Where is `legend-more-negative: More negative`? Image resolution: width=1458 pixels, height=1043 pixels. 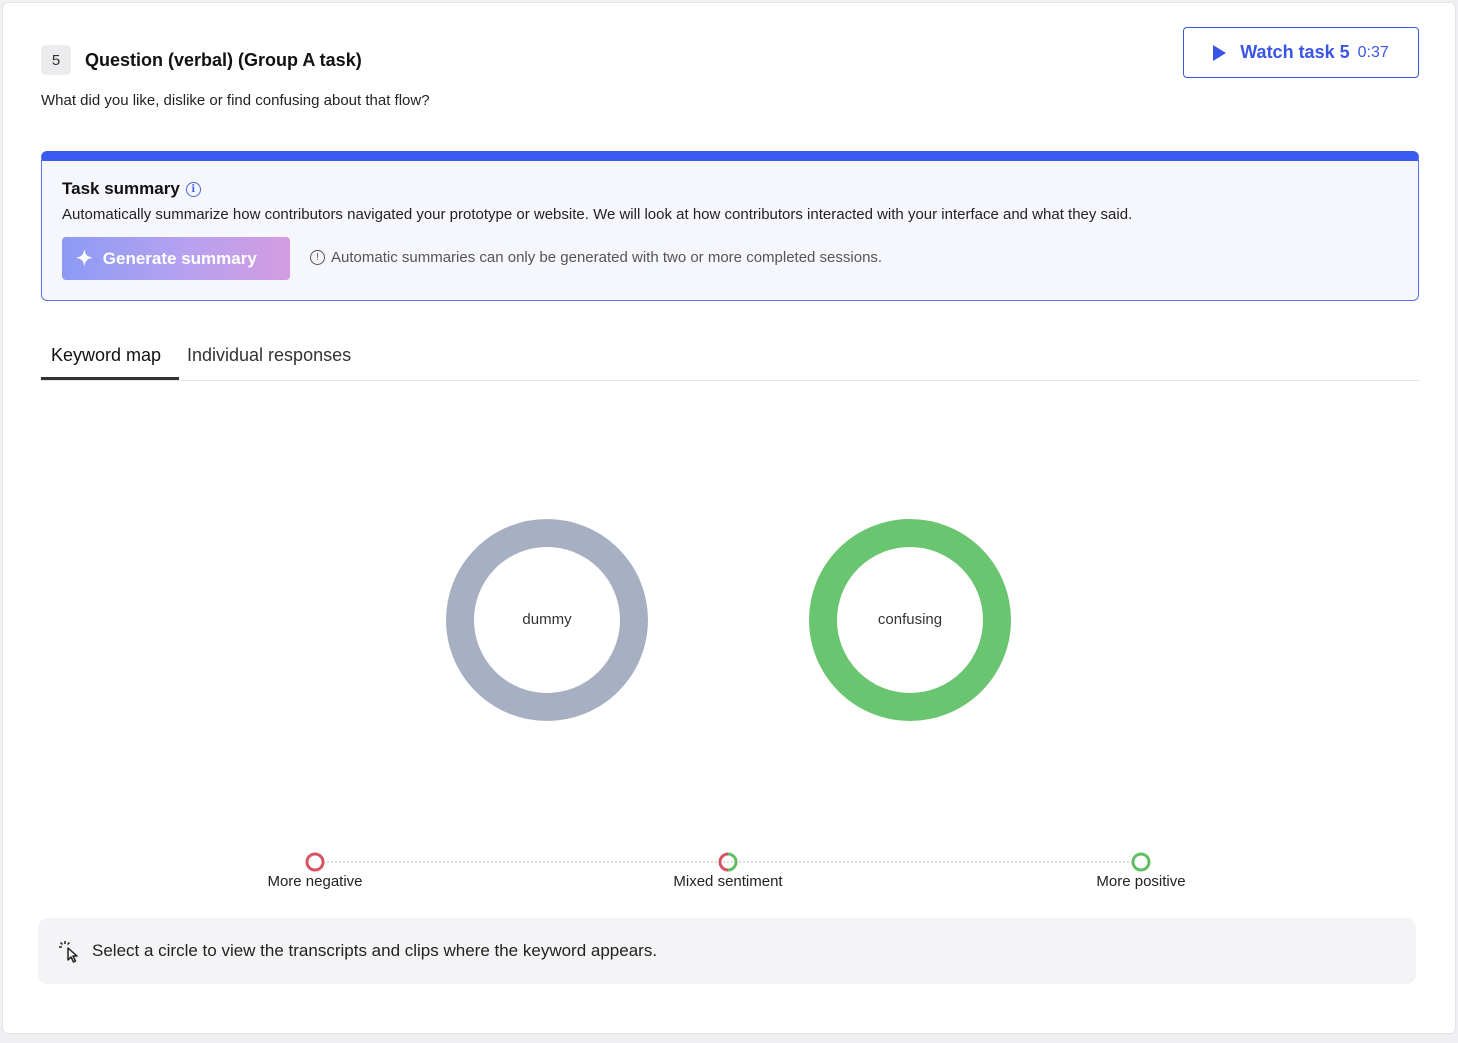 legend-more-negative: More negative is located at coordinates (315, 881).